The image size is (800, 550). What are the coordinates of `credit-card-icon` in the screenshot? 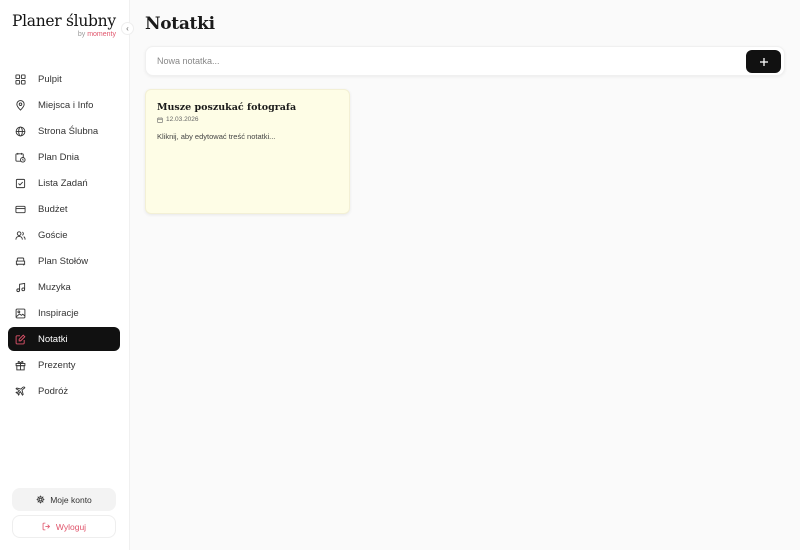 It's located at (20, 209).